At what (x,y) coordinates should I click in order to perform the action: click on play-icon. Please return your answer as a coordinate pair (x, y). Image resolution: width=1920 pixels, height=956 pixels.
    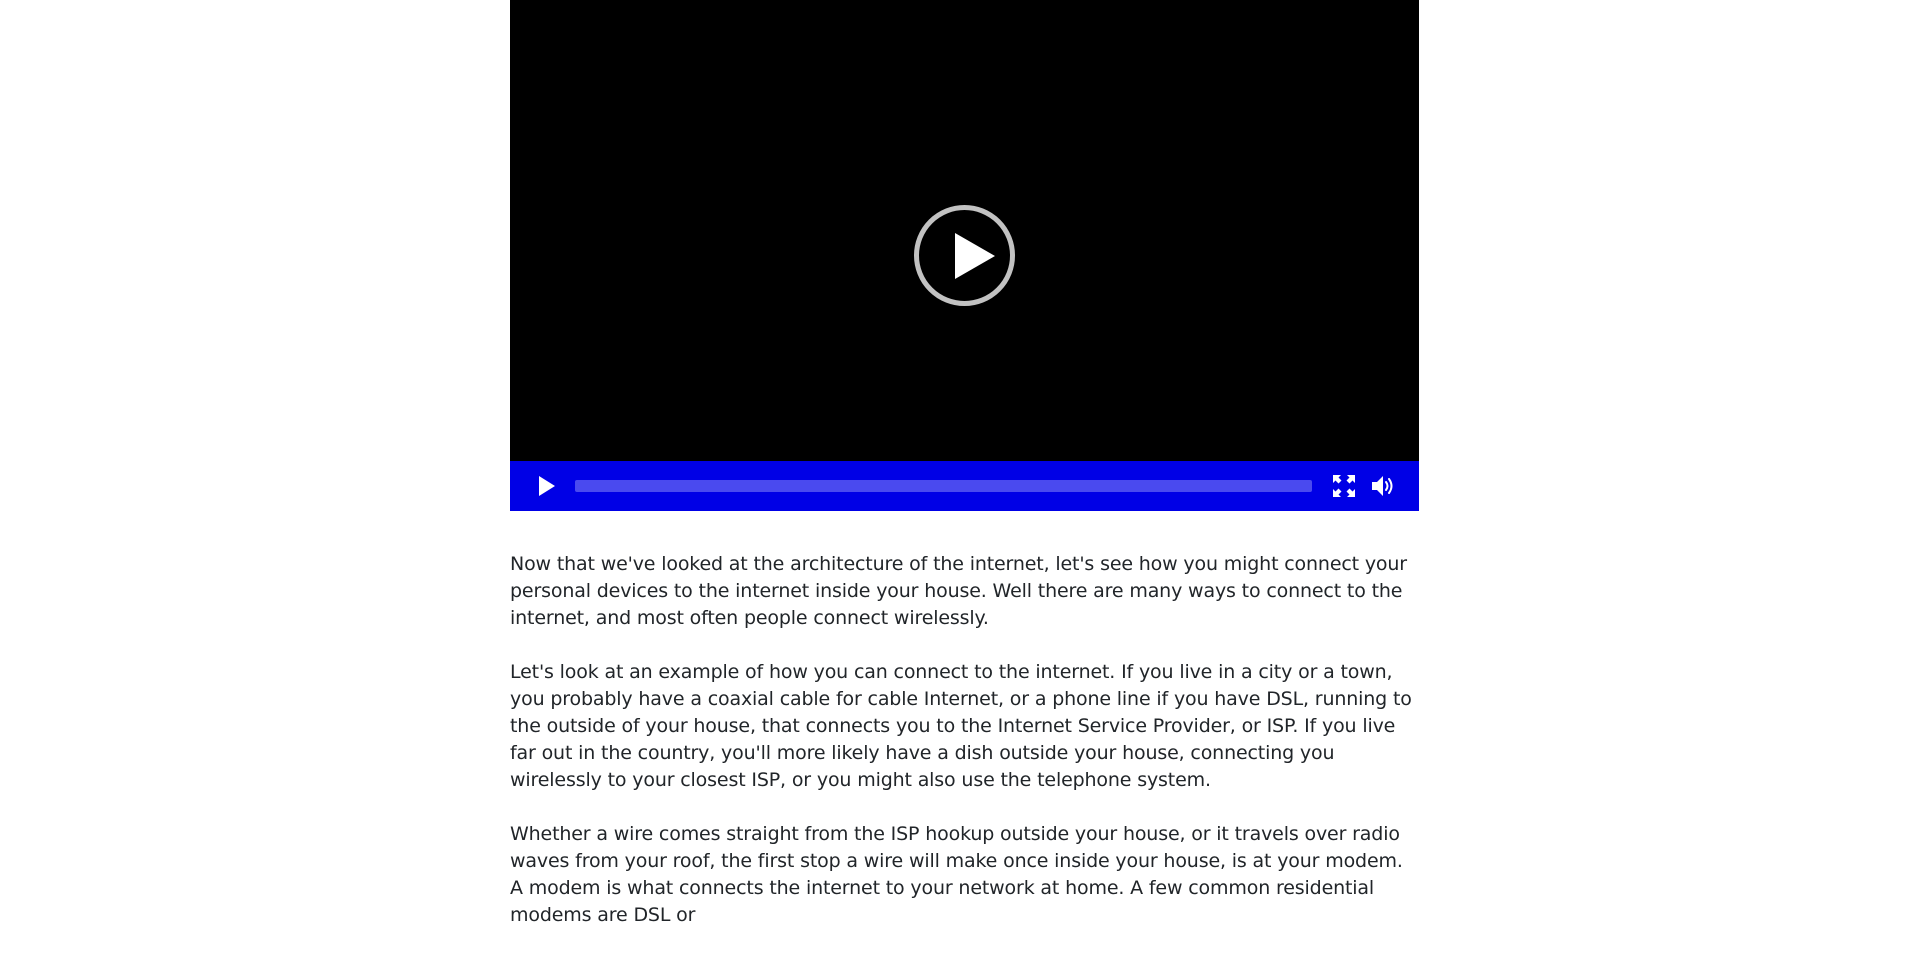
    Looking at the image, I should click on (547, 486).